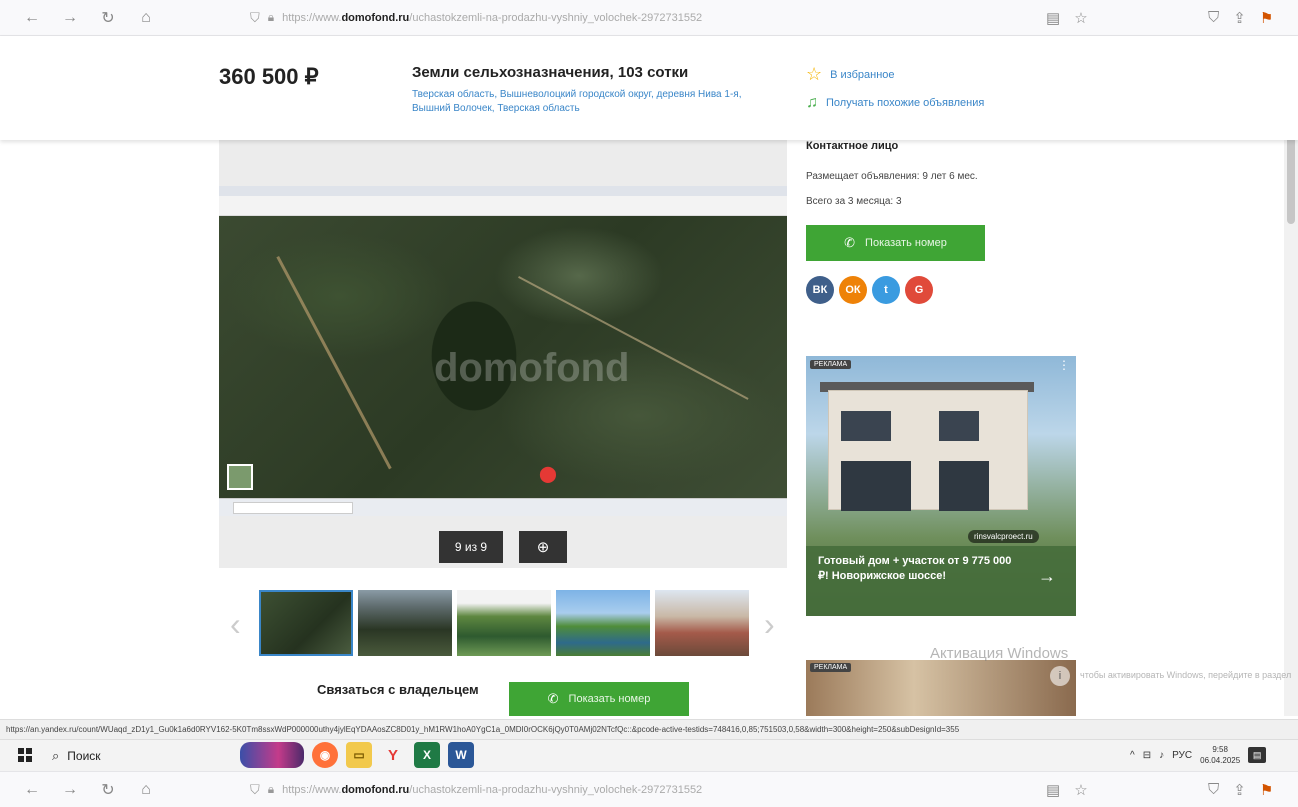 The width and height of the screenshot is (1298, 807). I want to click on advertisement-banner-2: РЕКЛАМА i, so click(941, 688).